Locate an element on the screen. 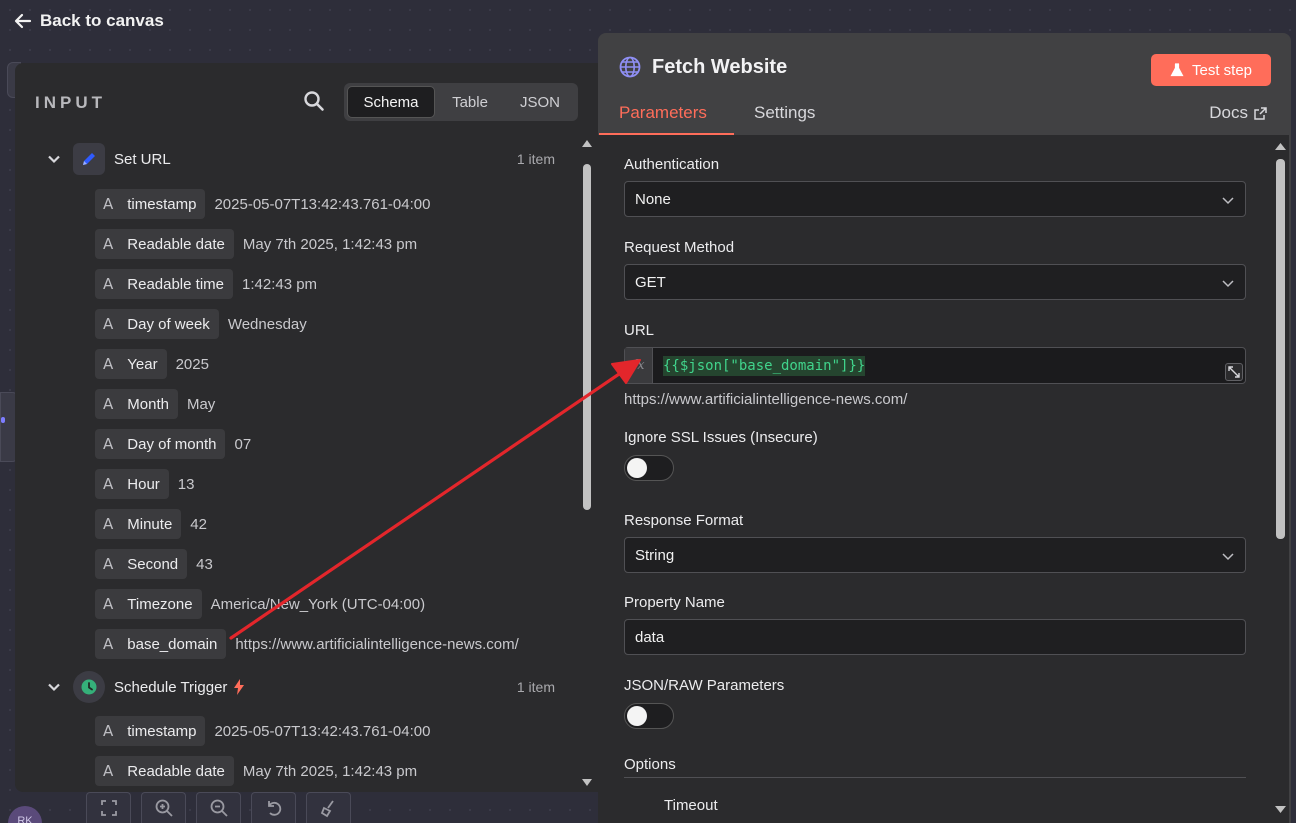 The image size is (1296, 823). field-value: 13 is located at coordinates (186, 484).